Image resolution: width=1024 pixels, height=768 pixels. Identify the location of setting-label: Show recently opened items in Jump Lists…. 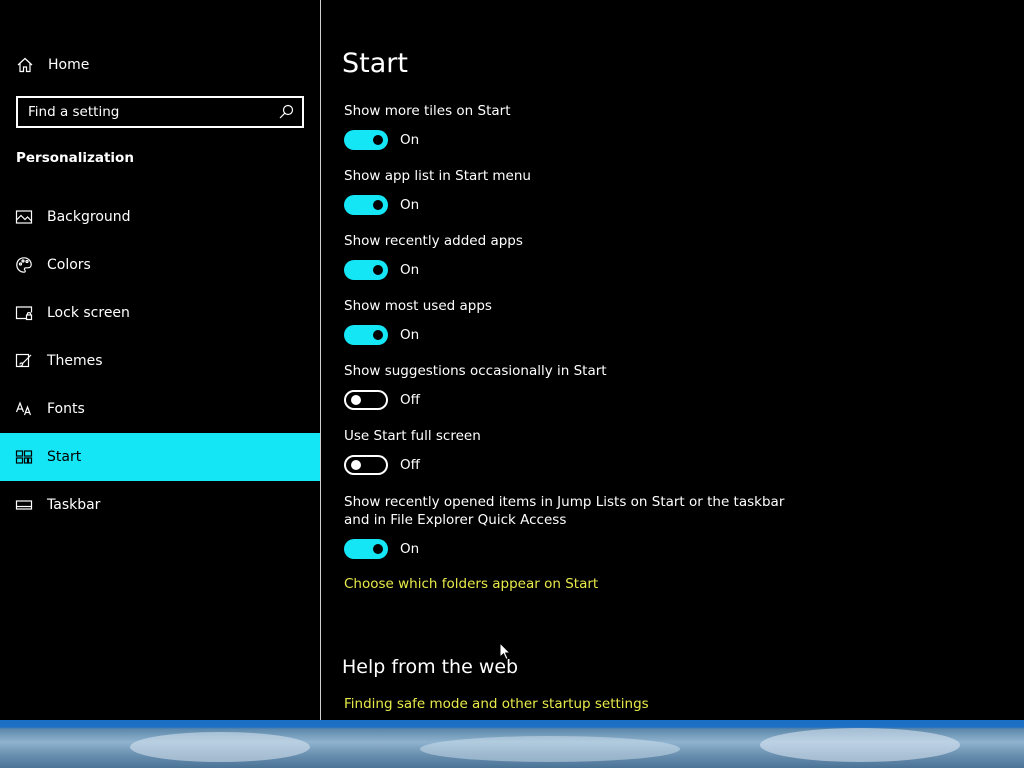
(564, 511).